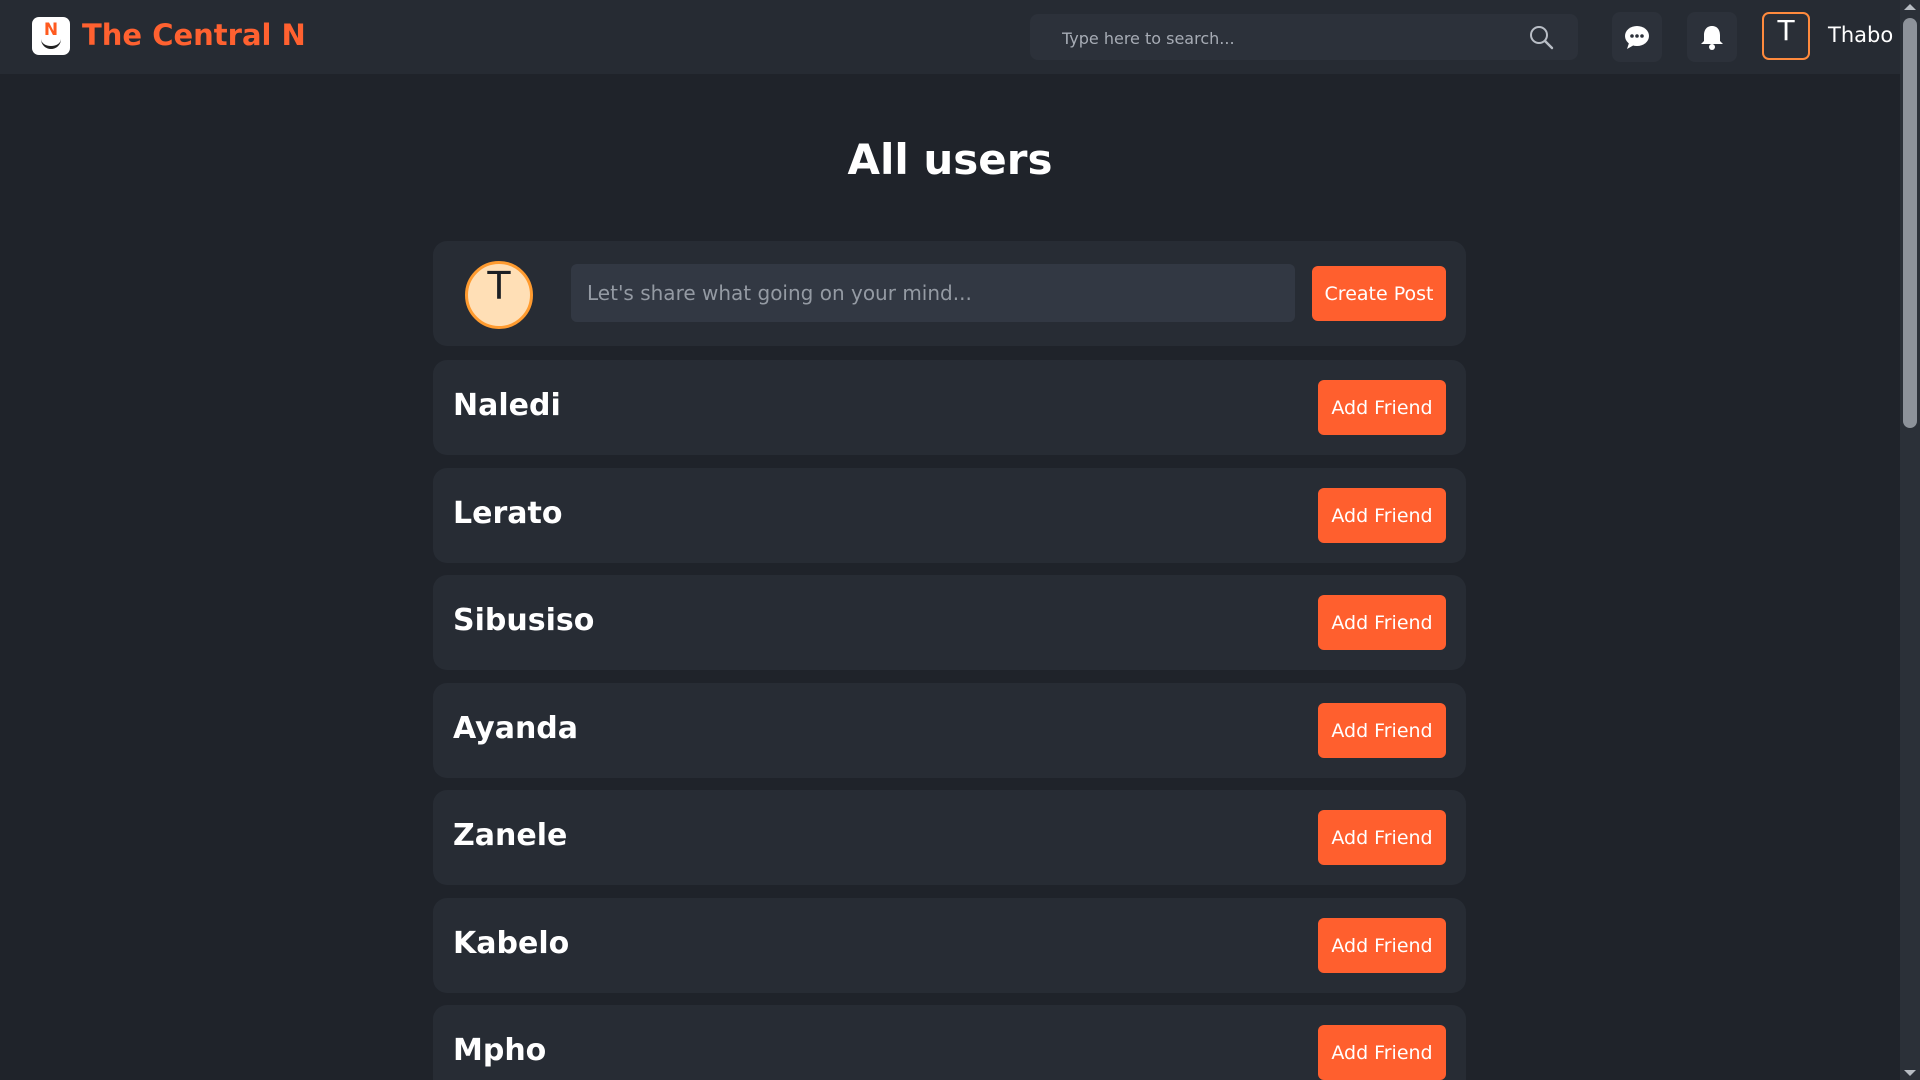  I want to click on scroll-down-arrow-icon, so click(1910, 1073).